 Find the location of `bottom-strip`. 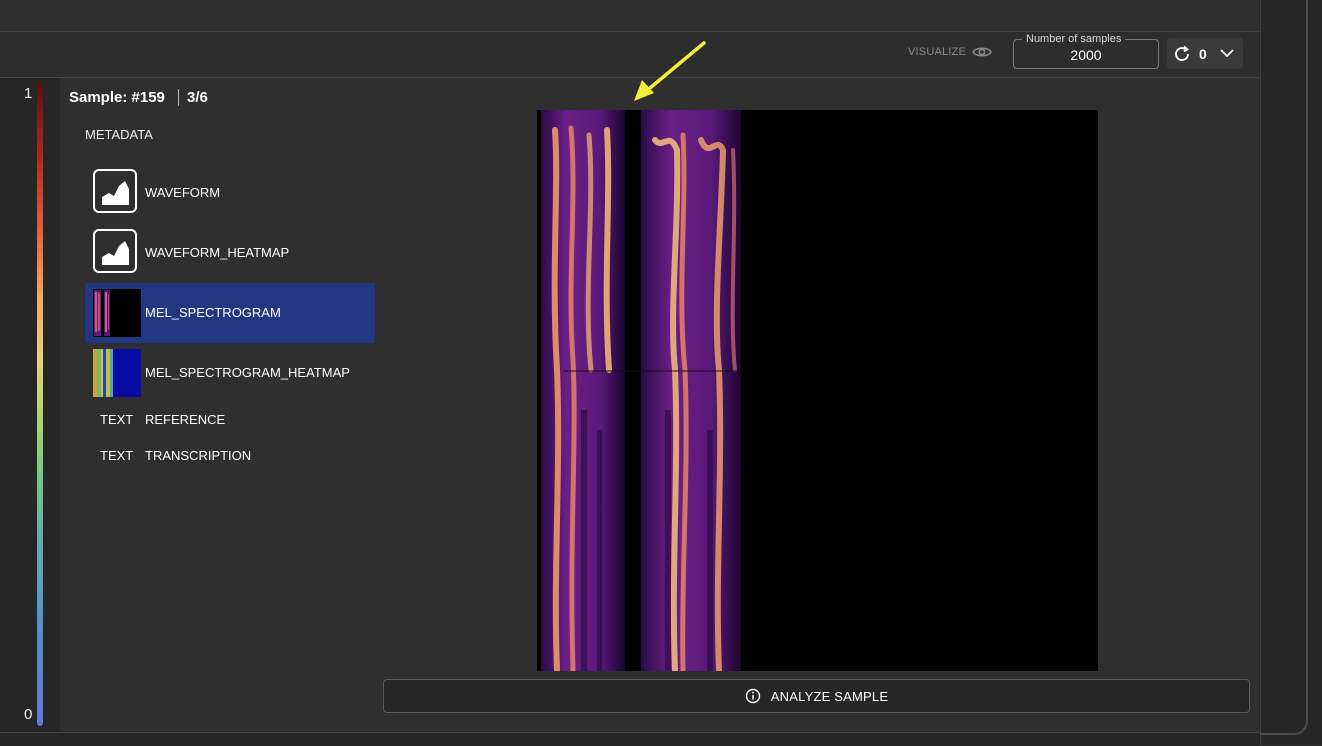

bottom-strip is located at coordinates (630, 739).